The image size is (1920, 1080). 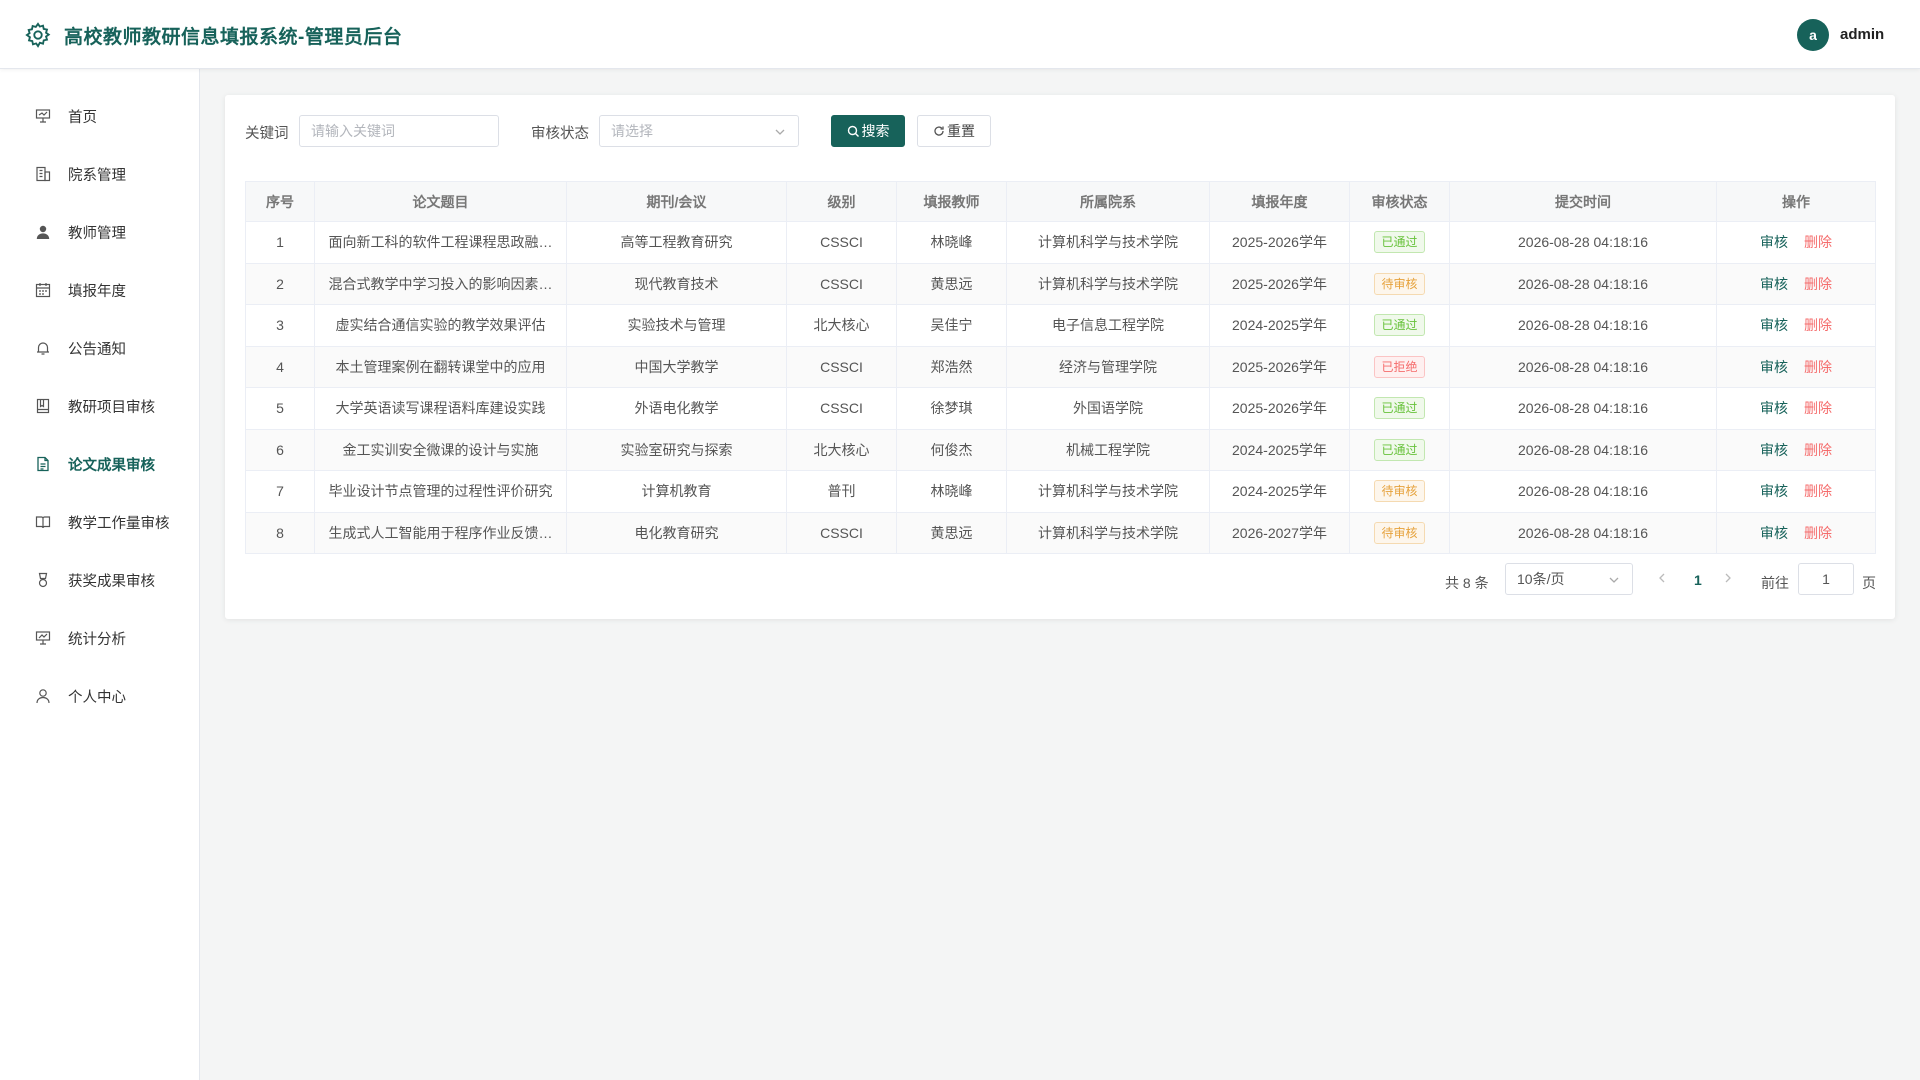 I want to click on current-page: 1, so click(x=1698, y=580).